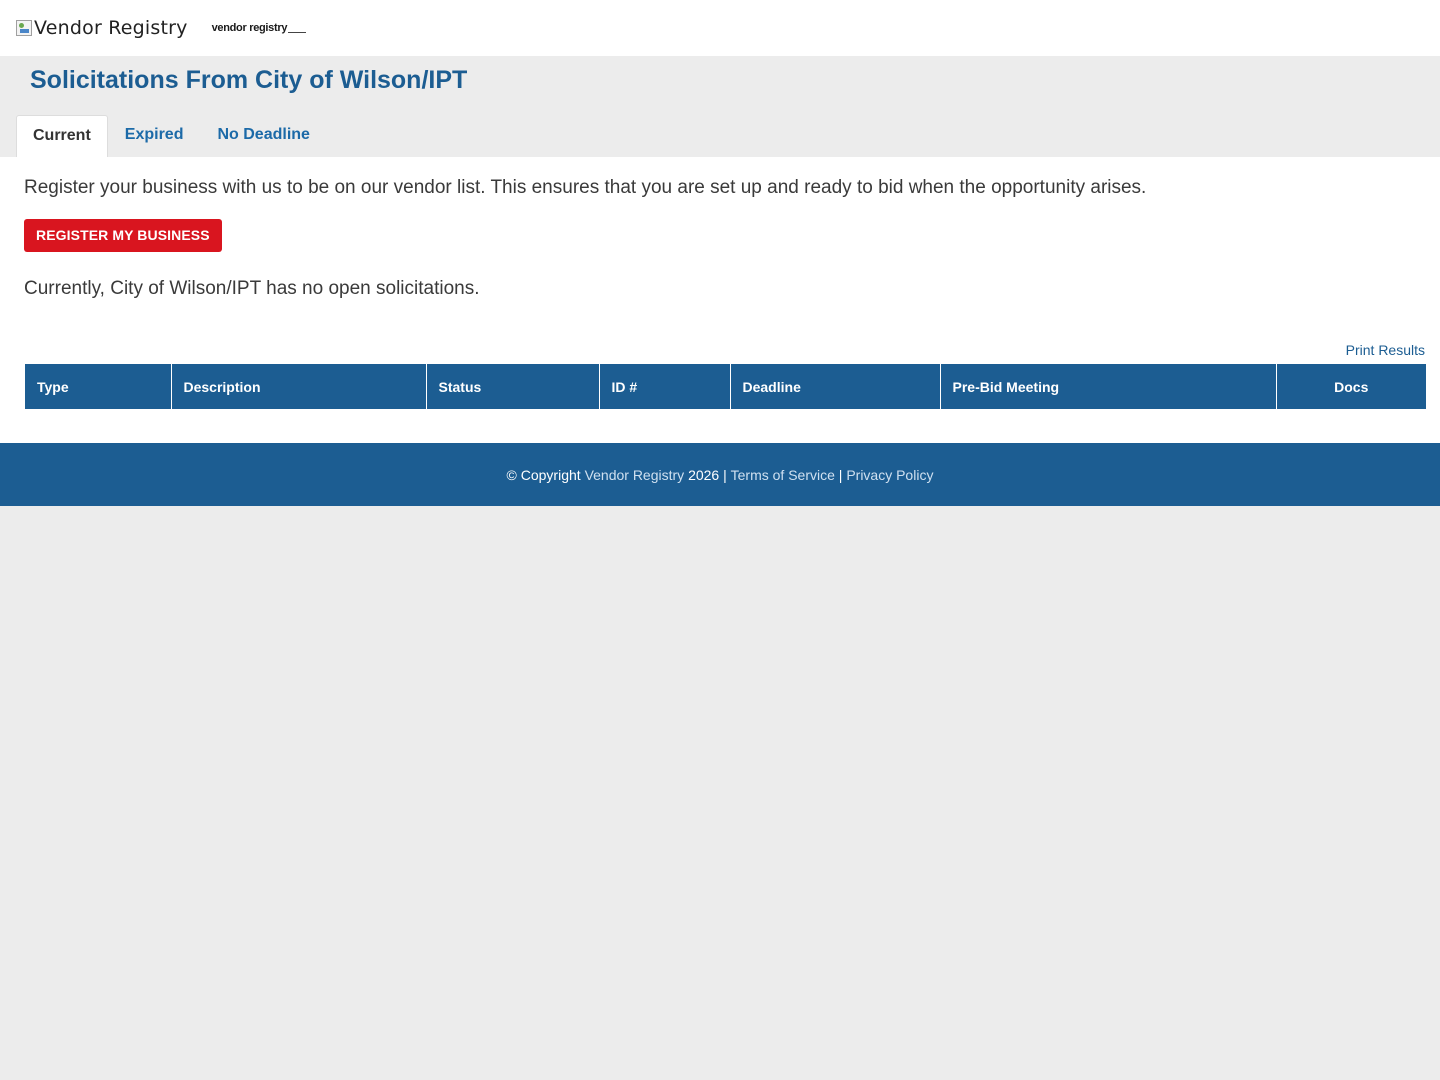 Image resolution: width=1440 pixels, height=1080 pixels. What do you see at coordinates (62, 136) in the screenshot?
I see `tab-current: Current` at bounding box center [62, 136].